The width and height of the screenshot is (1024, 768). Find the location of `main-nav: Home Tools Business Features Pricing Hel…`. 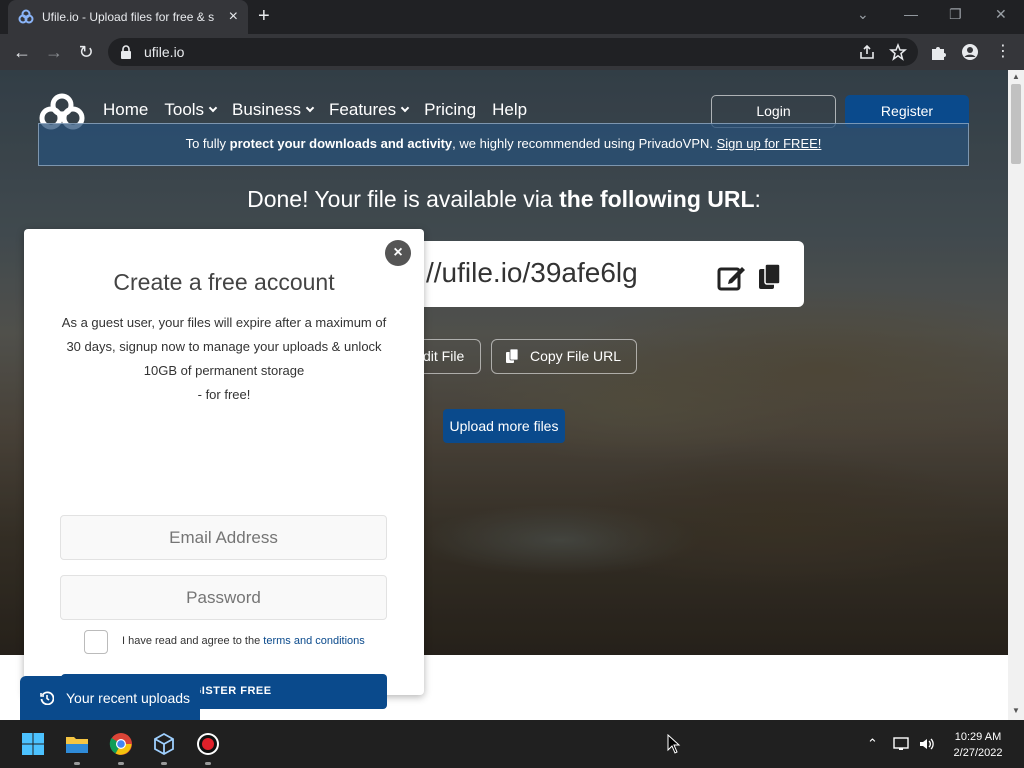

main-nav: Home Tools Business Features Pricing Hel… is located at coordinates (315, 110).